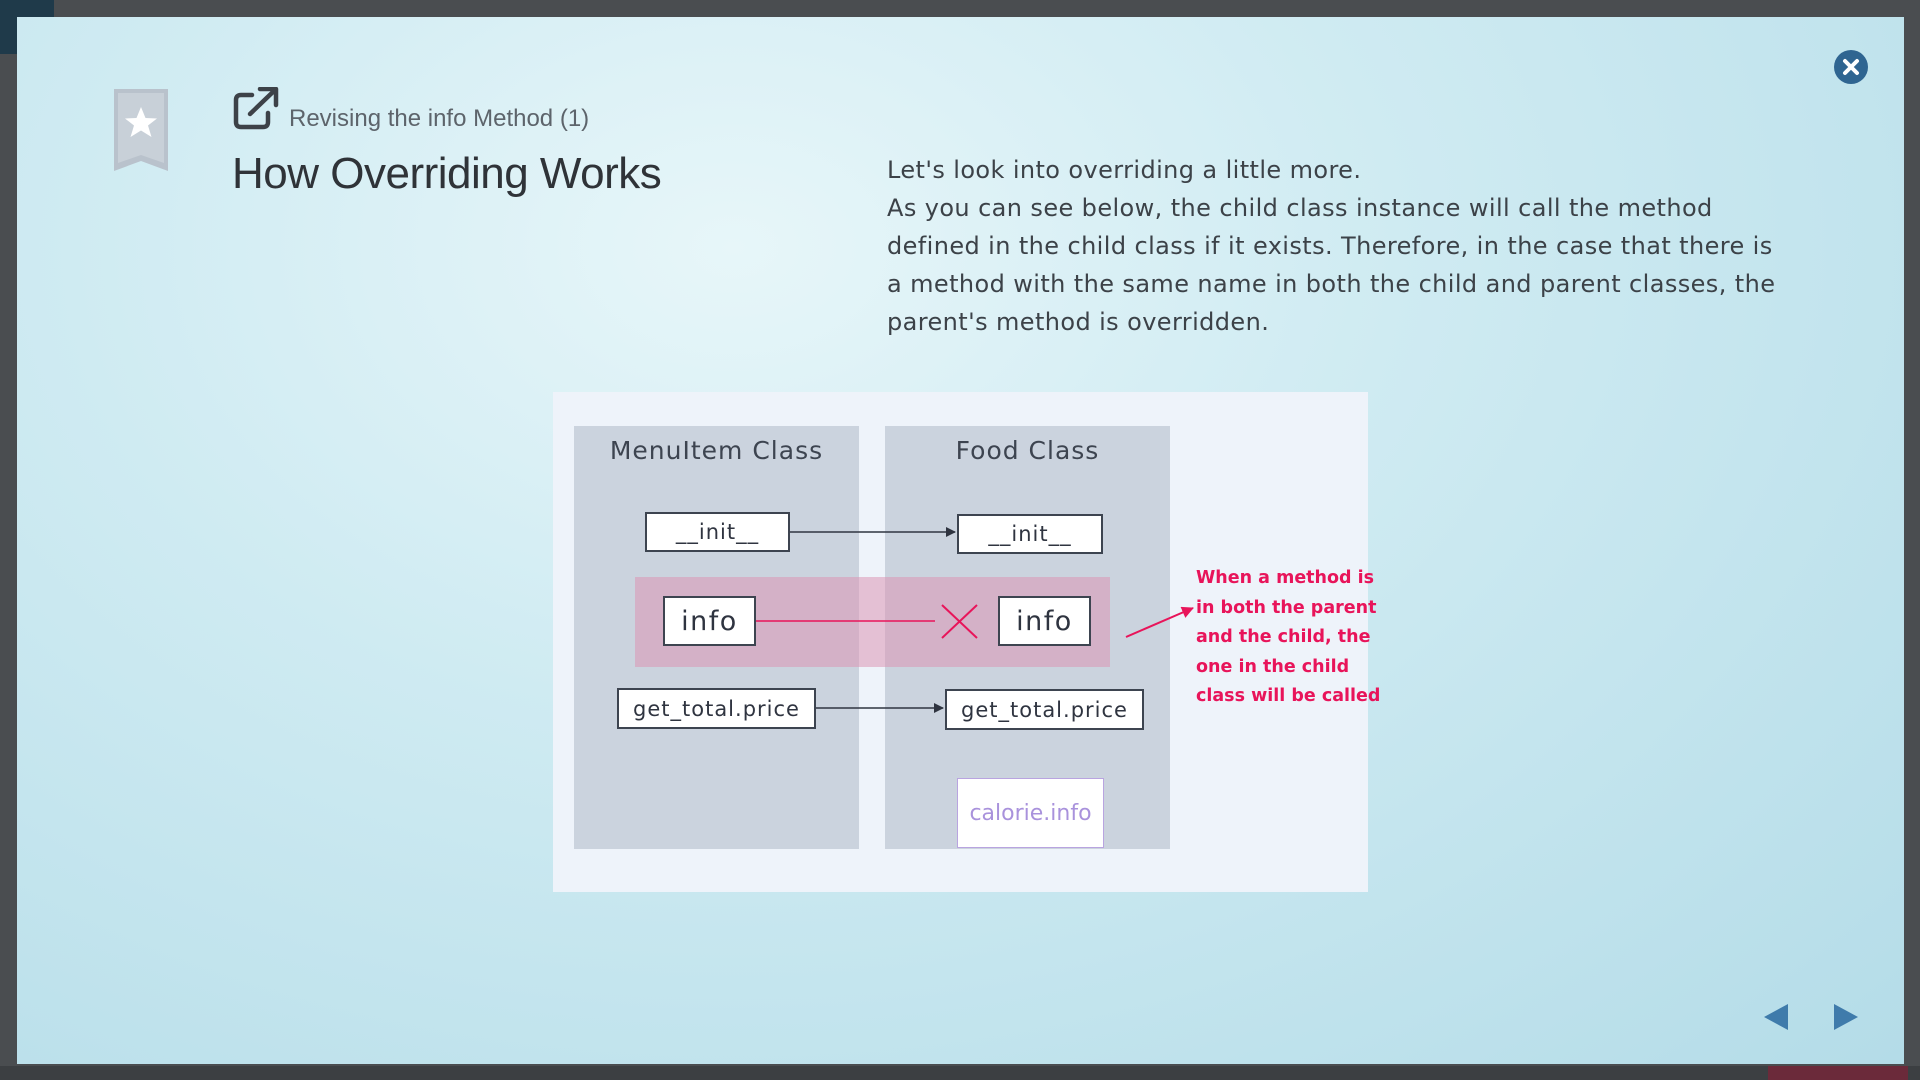  What do you see at coordinates (1027, 450) in the screenshot?
I see `child-class-title: Food Class` at bounding box center [1027, 450].